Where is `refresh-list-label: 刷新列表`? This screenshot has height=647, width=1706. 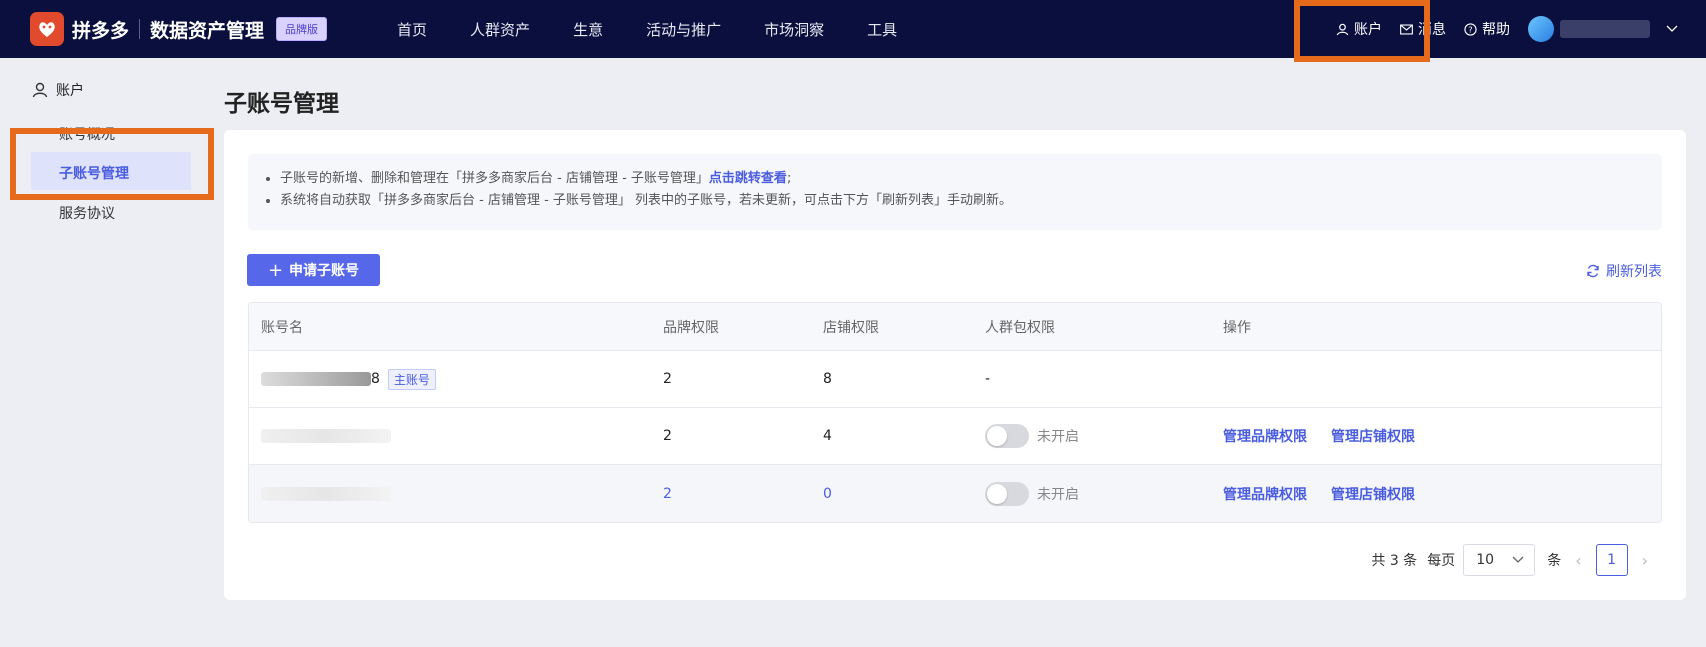
refresh-list-label: 刷新列表 is located at coordinates (1634, 272).